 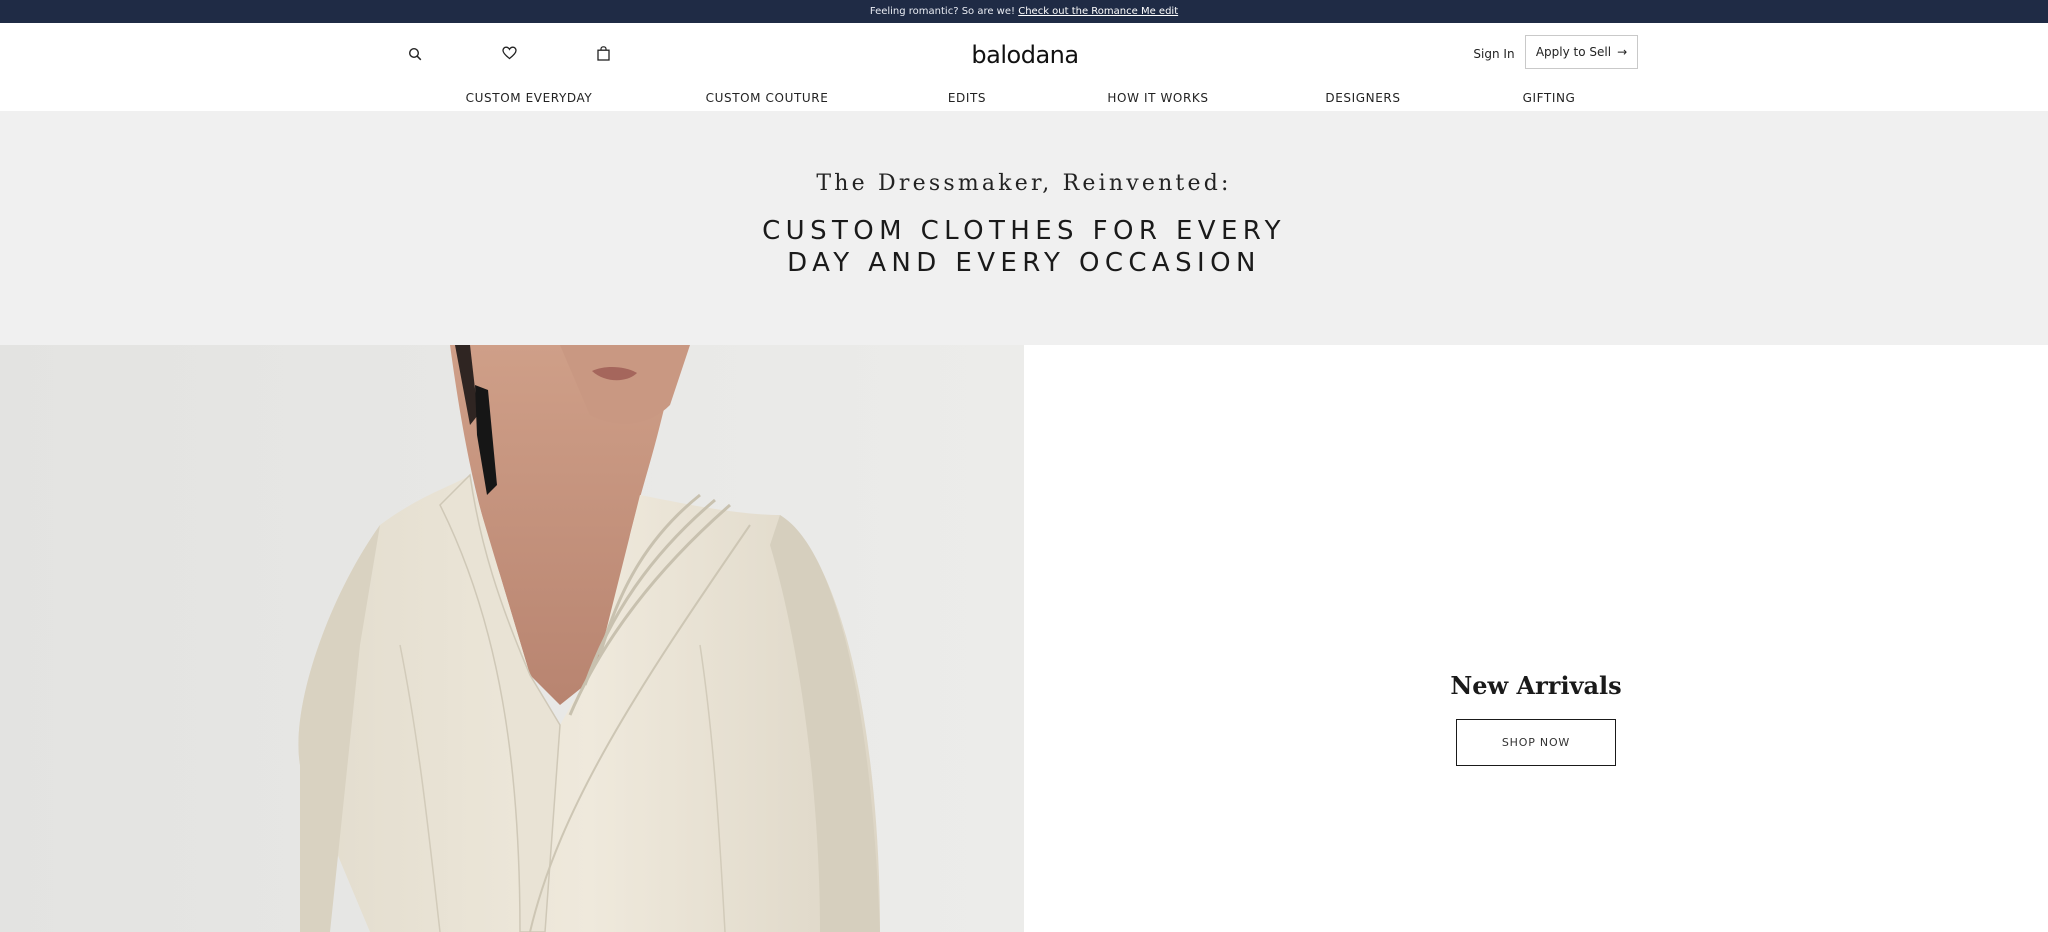 What do you see at coordinates (1024, 183) in the screenshot?
I see `hero-tagline: The Dressmaker, Reinvented:` at bounding box center [1024, 183].